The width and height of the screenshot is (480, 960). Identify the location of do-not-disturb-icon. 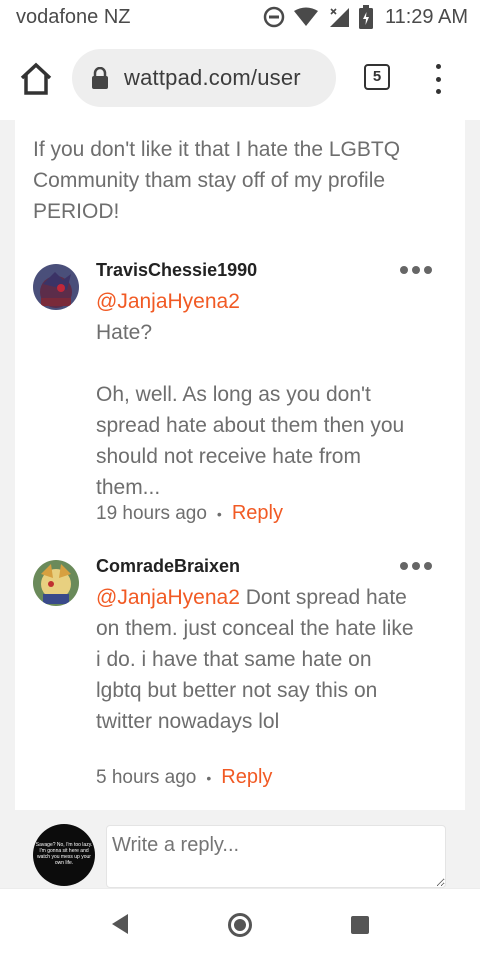
(274, 17).